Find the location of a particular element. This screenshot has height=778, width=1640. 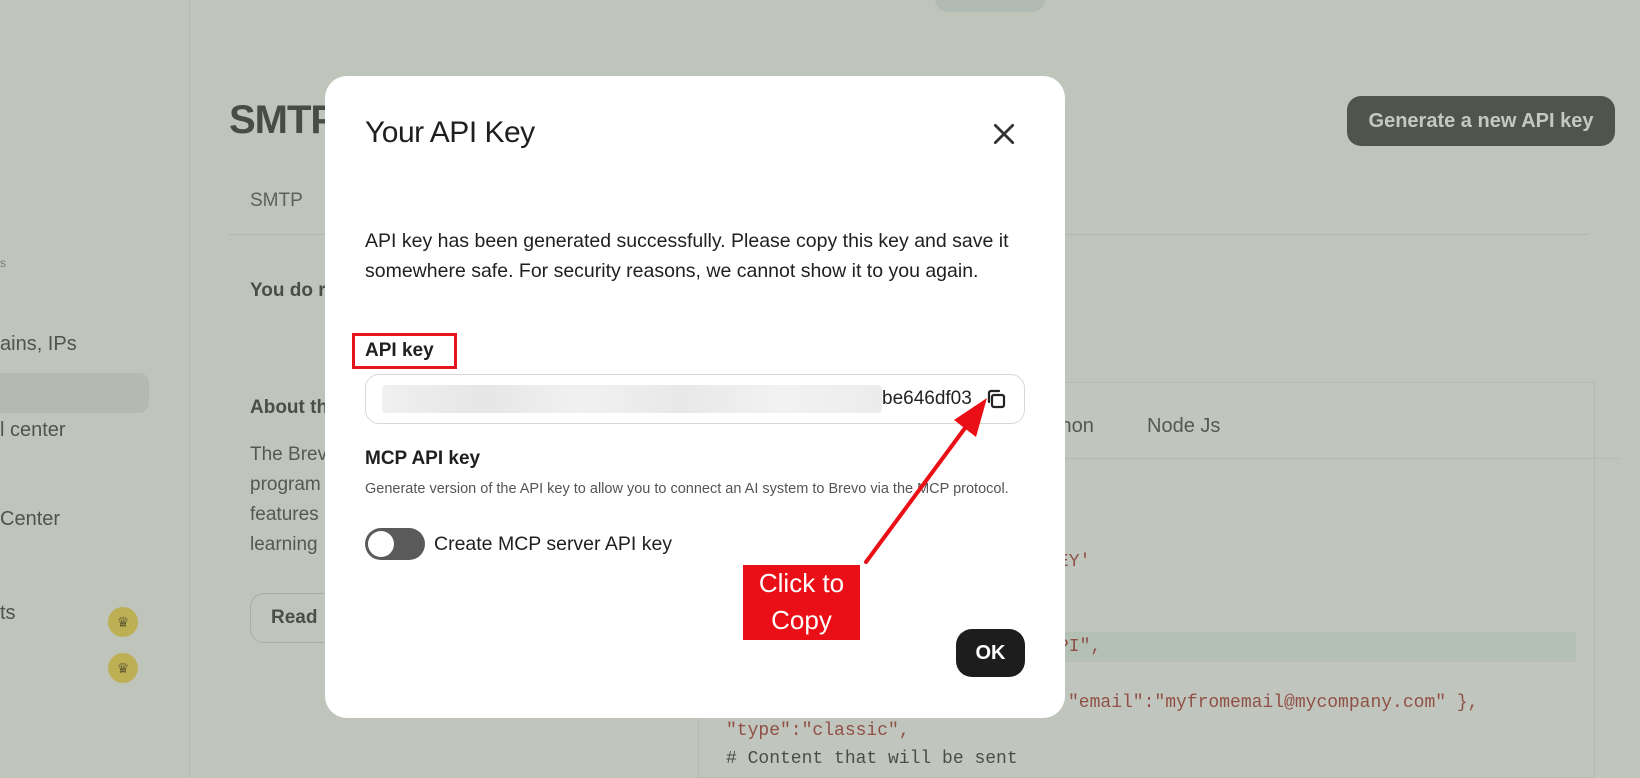

close-button is located at coordinates (1004, 135).